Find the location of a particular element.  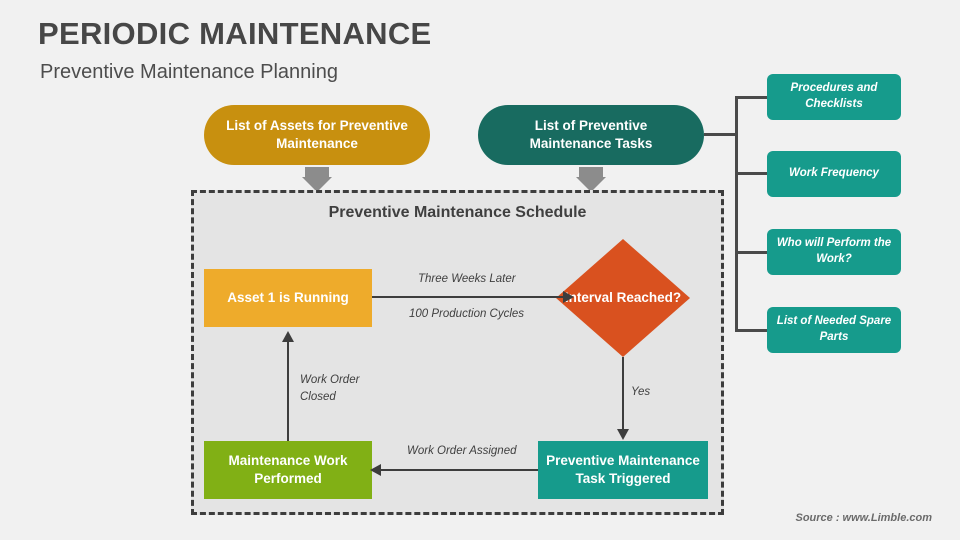

edge-label-three-weeks-later: Three Weeks Later is located at coordinates (467, 279).